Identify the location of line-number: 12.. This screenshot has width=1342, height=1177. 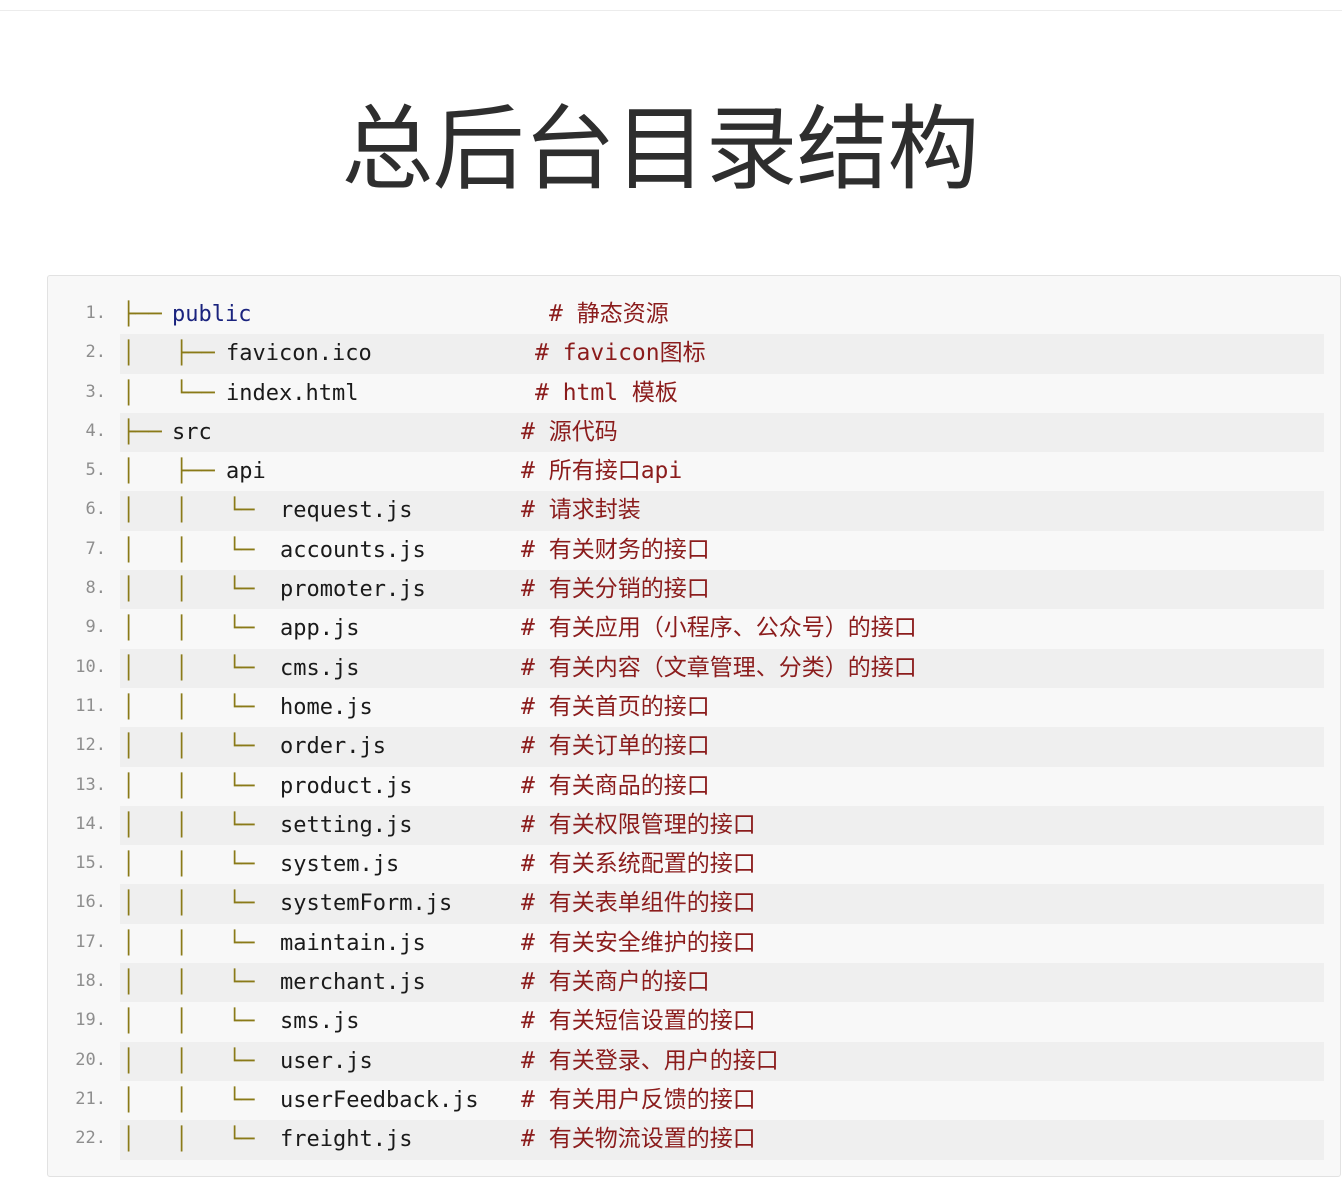
(90, 745).